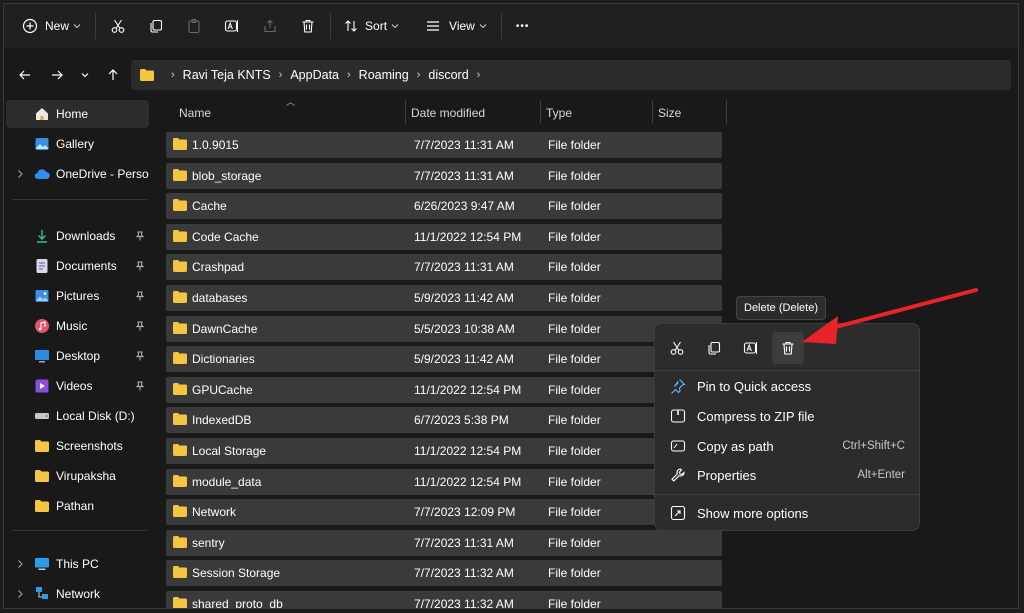 The width and height of the screenshot is (1024, 613). I want to click on sidebar-item-pictures: Pictures, so click(77, 296).